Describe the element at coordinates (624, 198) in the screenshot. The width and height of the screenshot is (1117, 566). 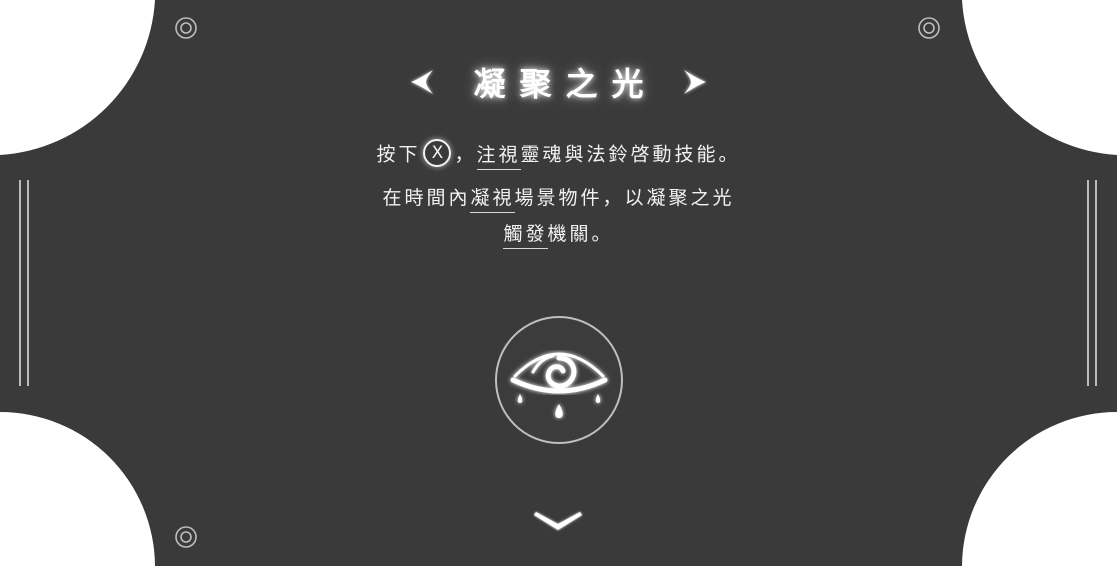
I see `instruction-text: 場景物件，以凝聚之光` at that location.